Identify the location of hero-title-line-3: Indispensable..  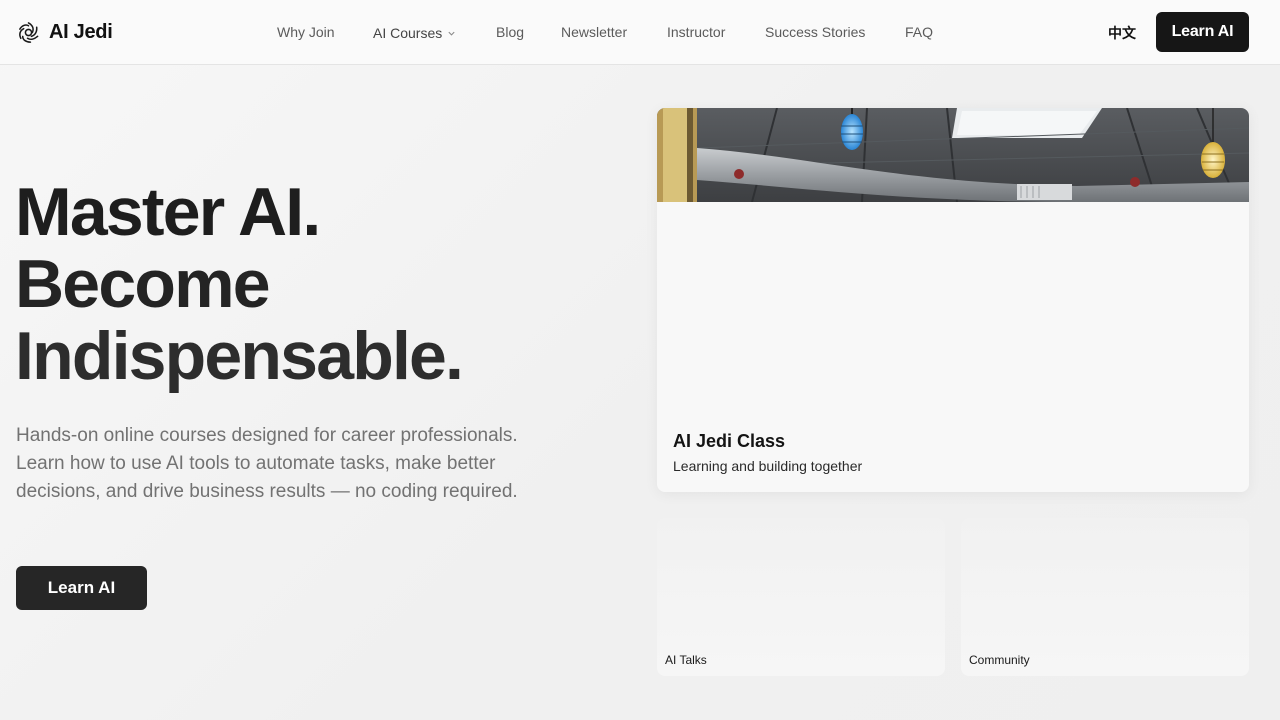
(239, 356).